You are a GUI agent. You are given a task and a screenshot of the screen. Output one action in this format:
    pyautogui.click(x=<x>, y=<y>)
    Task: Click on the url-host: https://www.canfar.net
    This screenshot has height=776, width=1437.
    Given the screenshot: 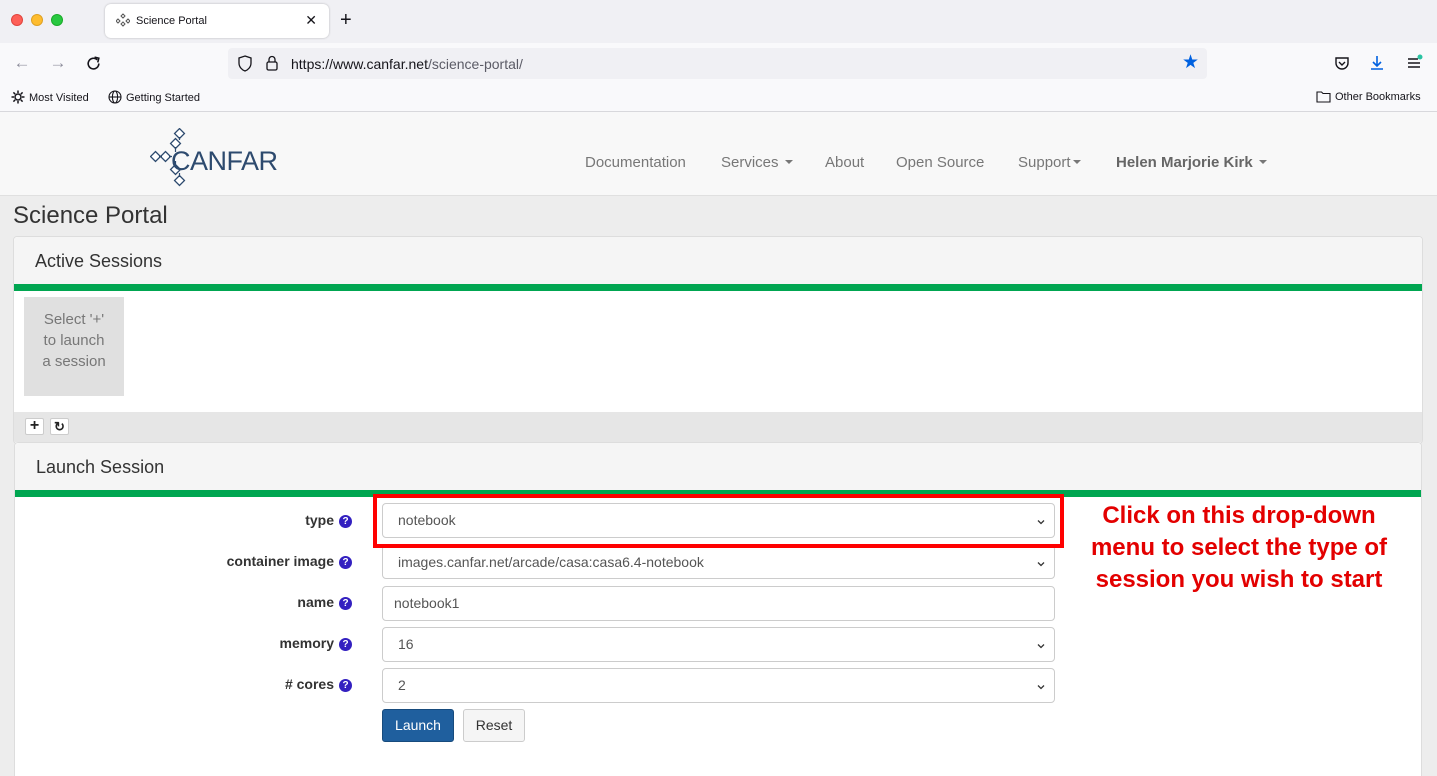 What is the action you would take?
    pyautogui.click(x=359, y=64)
    